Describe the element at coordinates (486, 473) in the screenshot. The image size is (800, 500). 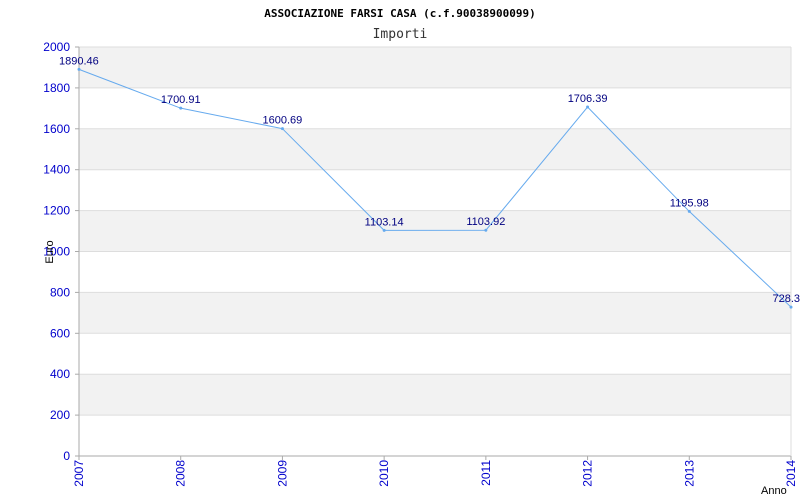
I see `x-tick-label: 2011` at that location.